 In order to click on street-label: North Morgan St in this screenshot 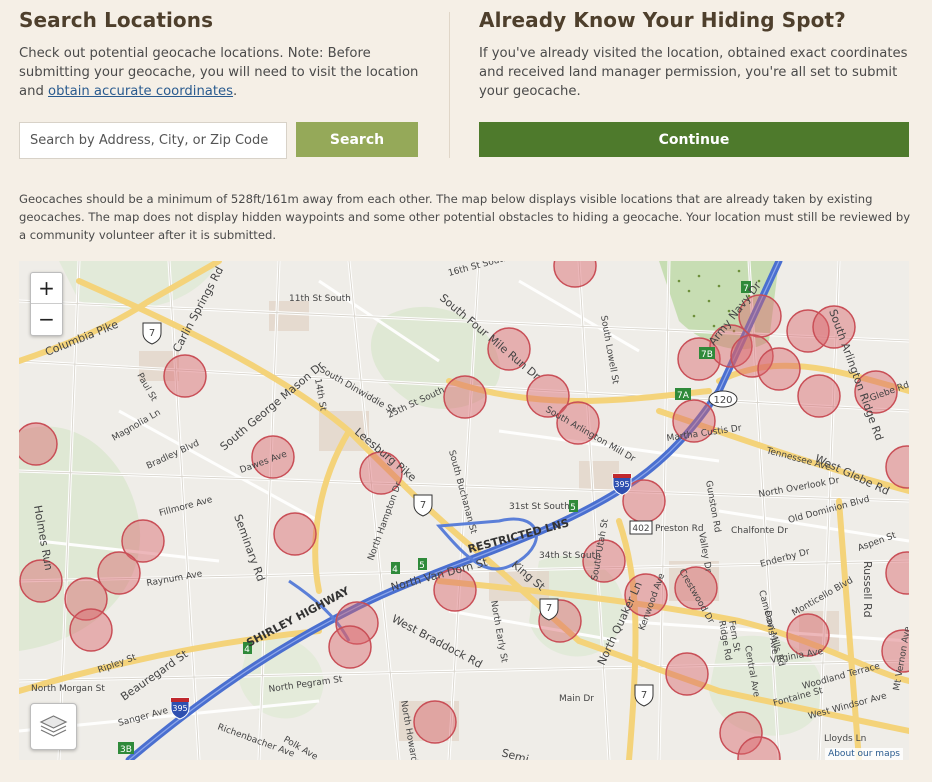, I will do `click(68, 689)`.